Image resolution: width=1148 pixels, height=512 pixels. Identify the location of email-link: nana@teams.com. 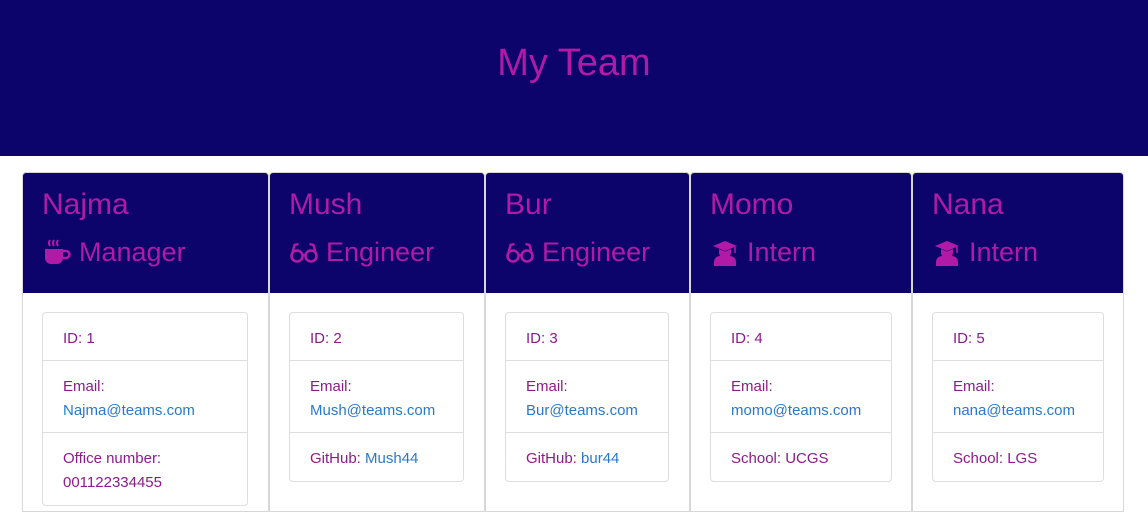
(1014, 410).